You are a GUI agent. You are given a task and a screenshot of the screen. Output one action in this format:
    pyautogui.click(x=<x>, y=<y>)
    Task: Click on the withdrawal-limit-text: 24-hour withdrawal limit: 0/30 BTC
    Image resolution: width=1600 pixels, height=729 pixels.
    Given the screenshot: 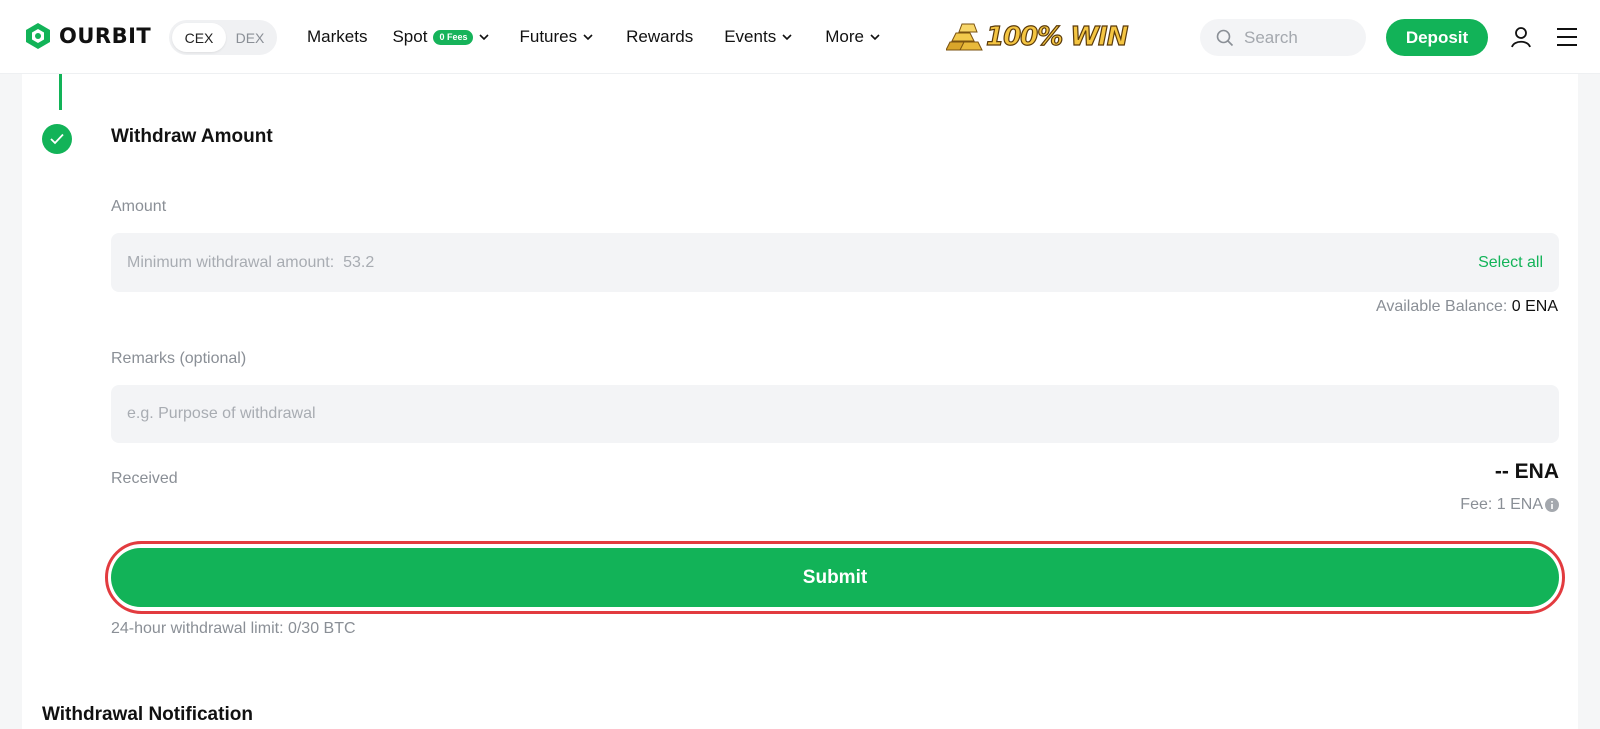 What is the action you would take?
    pyautogui.click(x=233, y=628)
    